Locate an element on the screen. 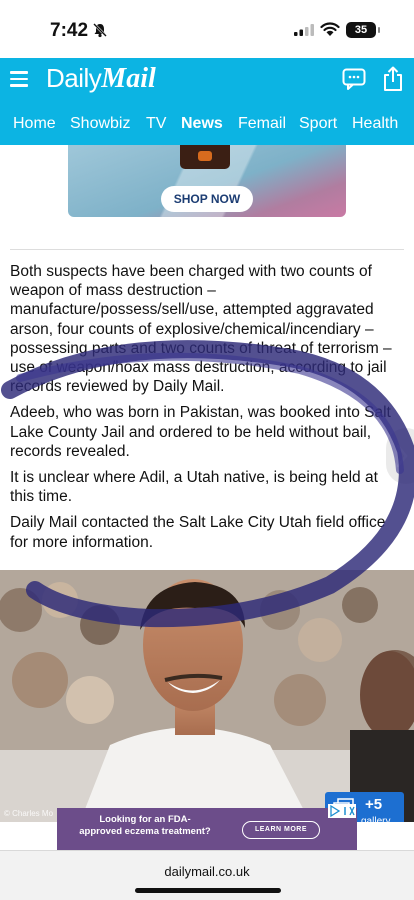 This screenshot has height=900, width=414. status-bar: 7:42 35 is located at coordinates (207, 29).